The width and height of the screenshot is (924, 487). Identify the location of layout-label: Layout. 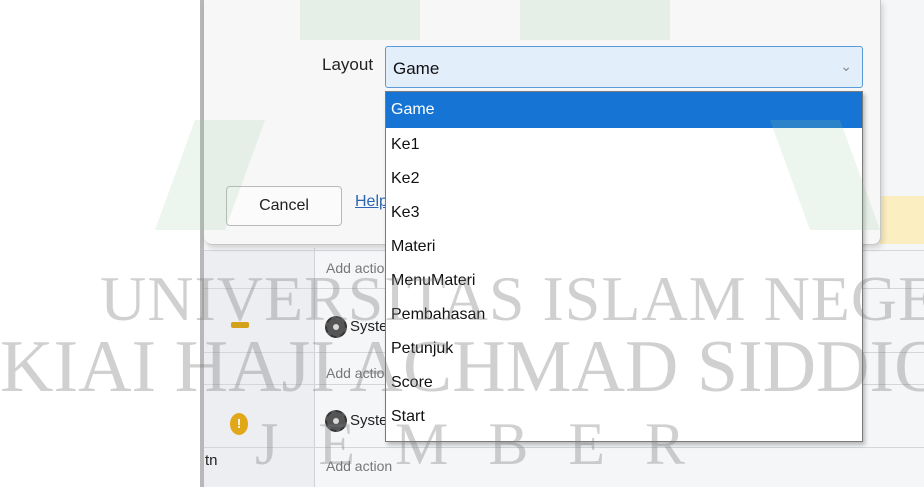
(348, 64).